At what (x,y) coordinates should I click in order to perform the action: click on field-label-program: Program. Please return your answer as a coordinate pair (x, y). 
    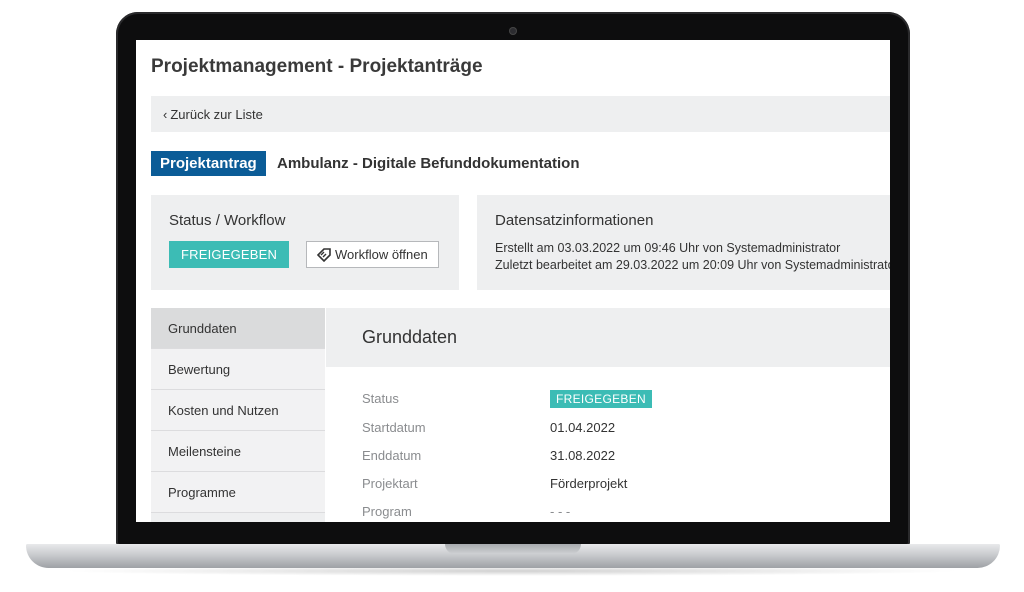
    Looking at the image, I should click on (387, 511).